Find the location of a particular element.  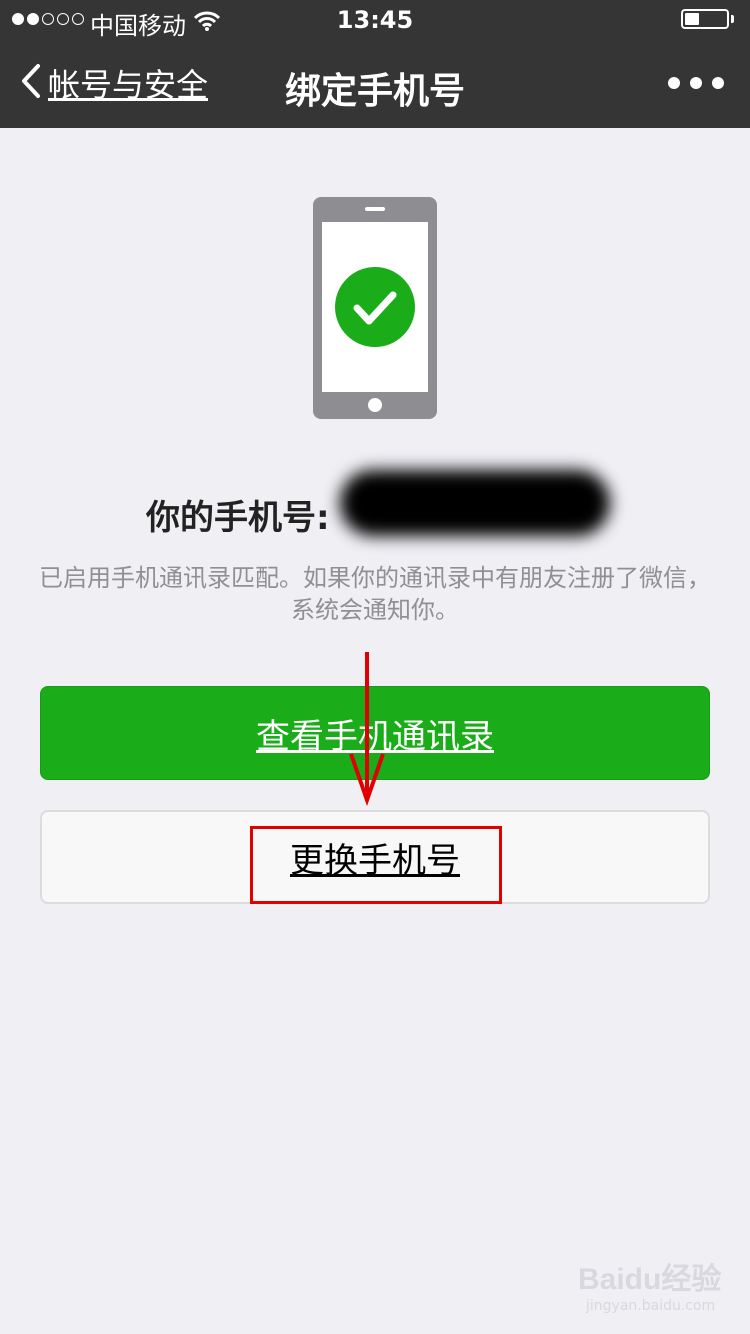

contacts-match-description: 已启用手机通讯录匹配。如果你的通讯录中有朋友注册了微信，系统会通知你。 is located at coordinates (375, 594).